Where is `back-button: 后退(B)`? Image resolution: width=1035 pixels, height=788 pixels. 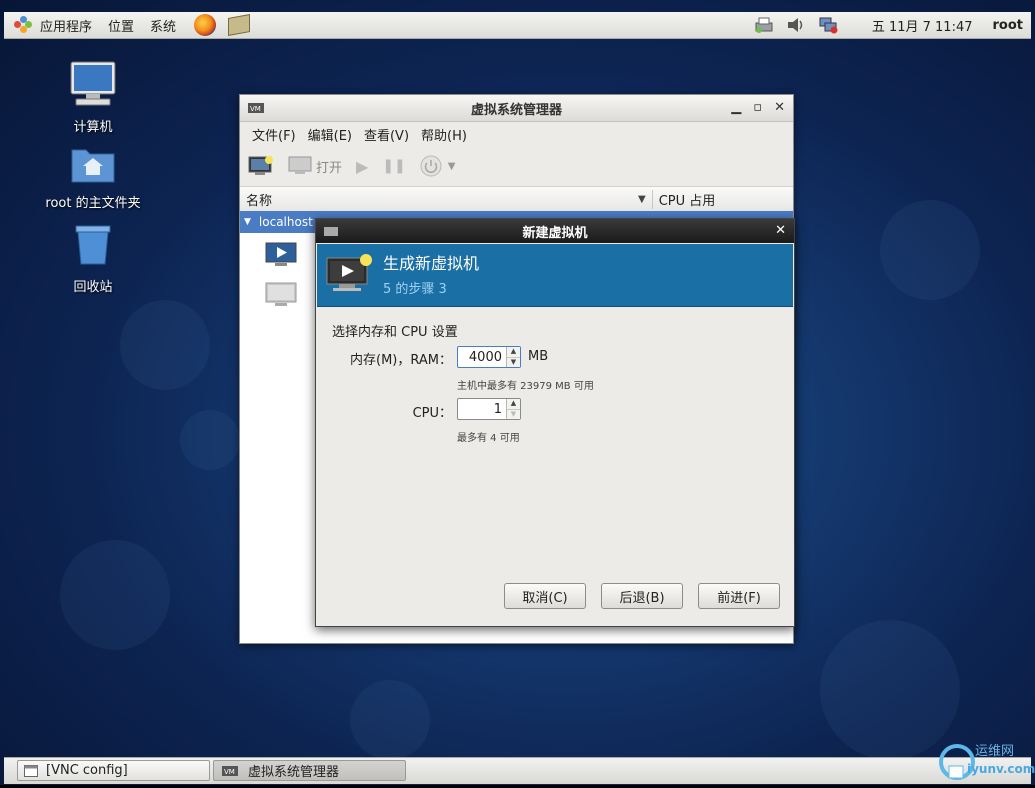
back-button: 后退(B) is located at coordinates (642, 596).